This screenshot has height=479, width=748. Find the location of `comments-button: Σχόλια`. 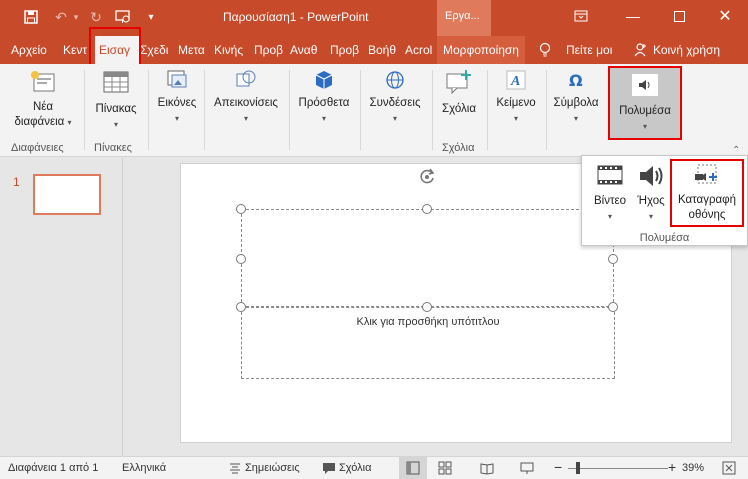

comments-button: Σχόλια is located at coordinates (355, 468).